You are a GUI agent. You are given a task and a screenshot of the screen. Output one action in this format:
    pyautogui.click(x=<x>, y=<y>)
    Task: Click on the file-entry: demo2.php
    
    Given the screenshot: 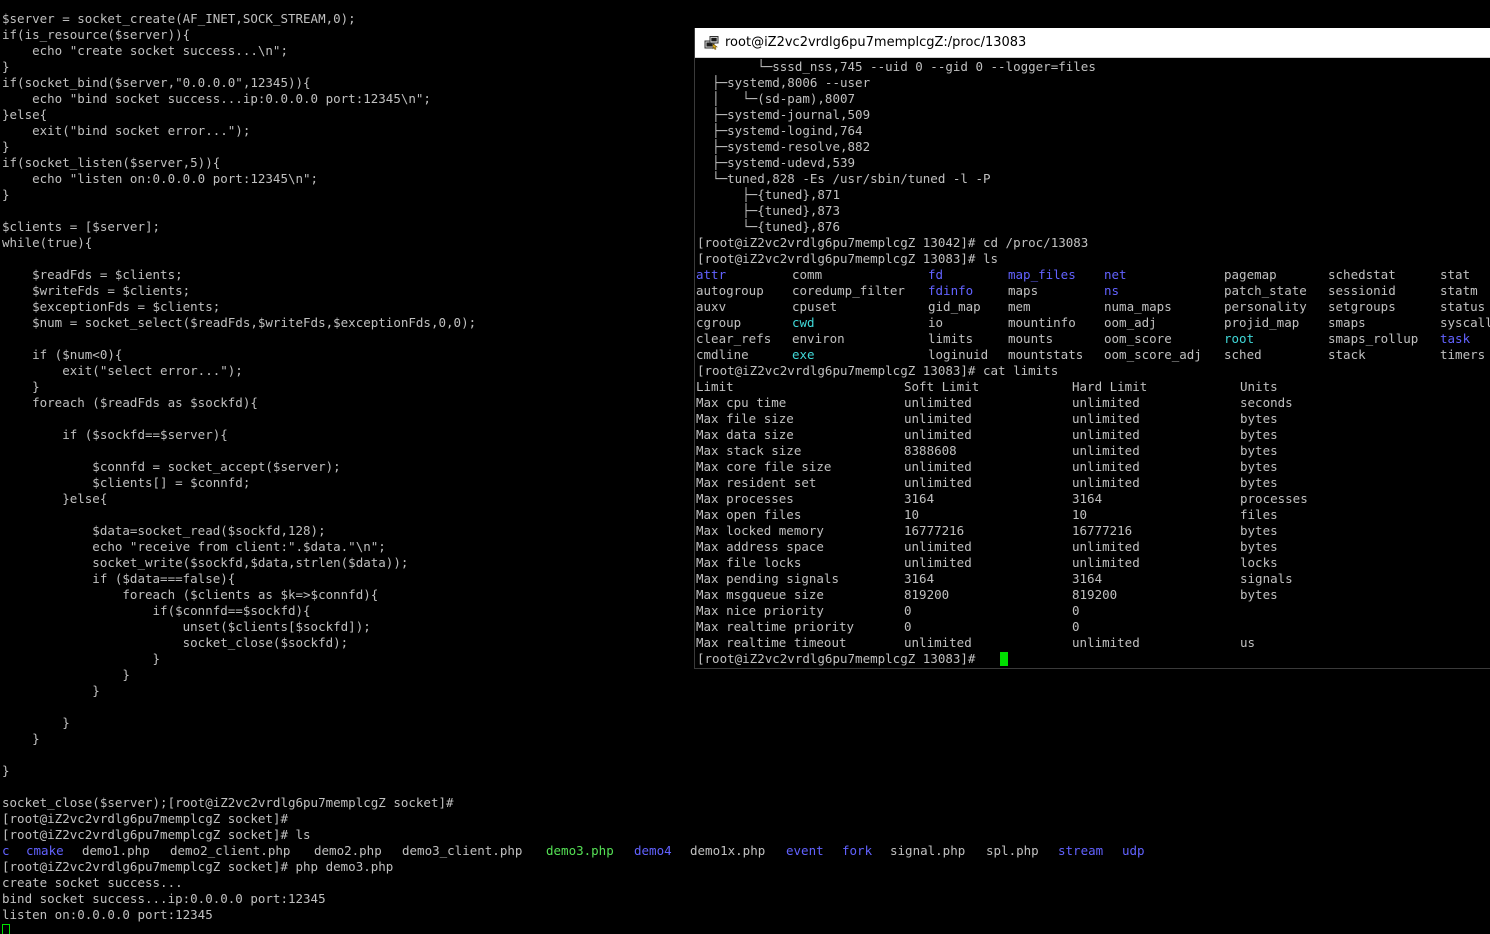 What is the action you would take?
    pyautogui.click(x=348, y=850)
    